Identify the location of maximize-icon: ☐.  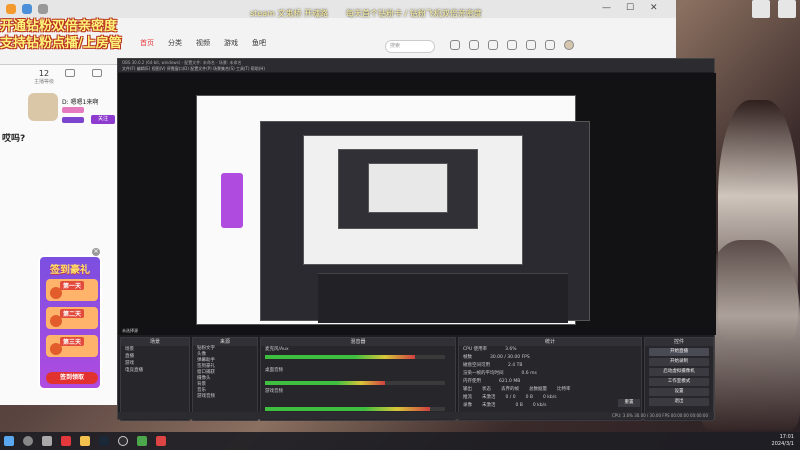
(630, 8).